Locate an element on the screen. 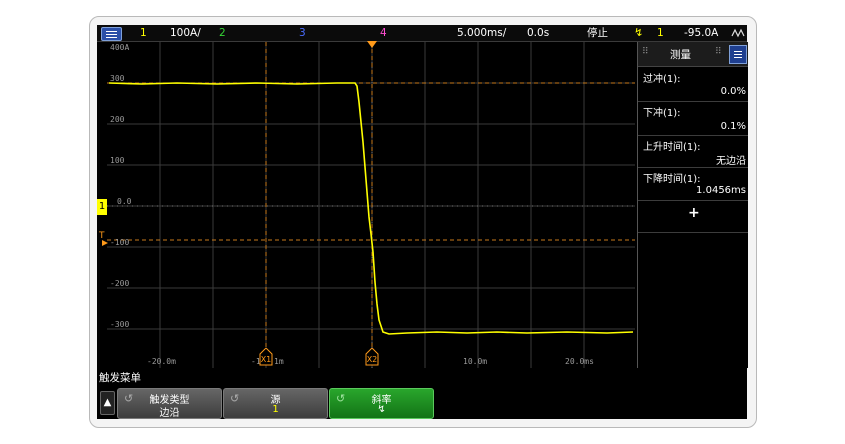  y-tick-label: 100 is located at coordinates (117, 160).